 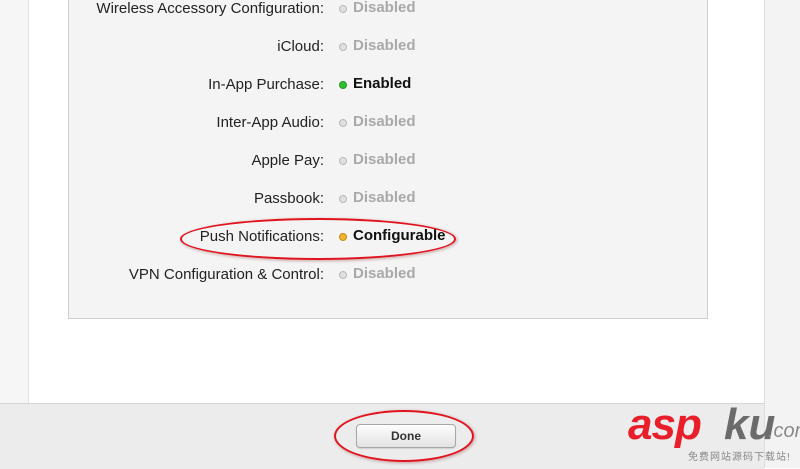 I want to click on capability-row-vpn: VPN Configuration & Control: Disabled, so click(x=389, y=276).